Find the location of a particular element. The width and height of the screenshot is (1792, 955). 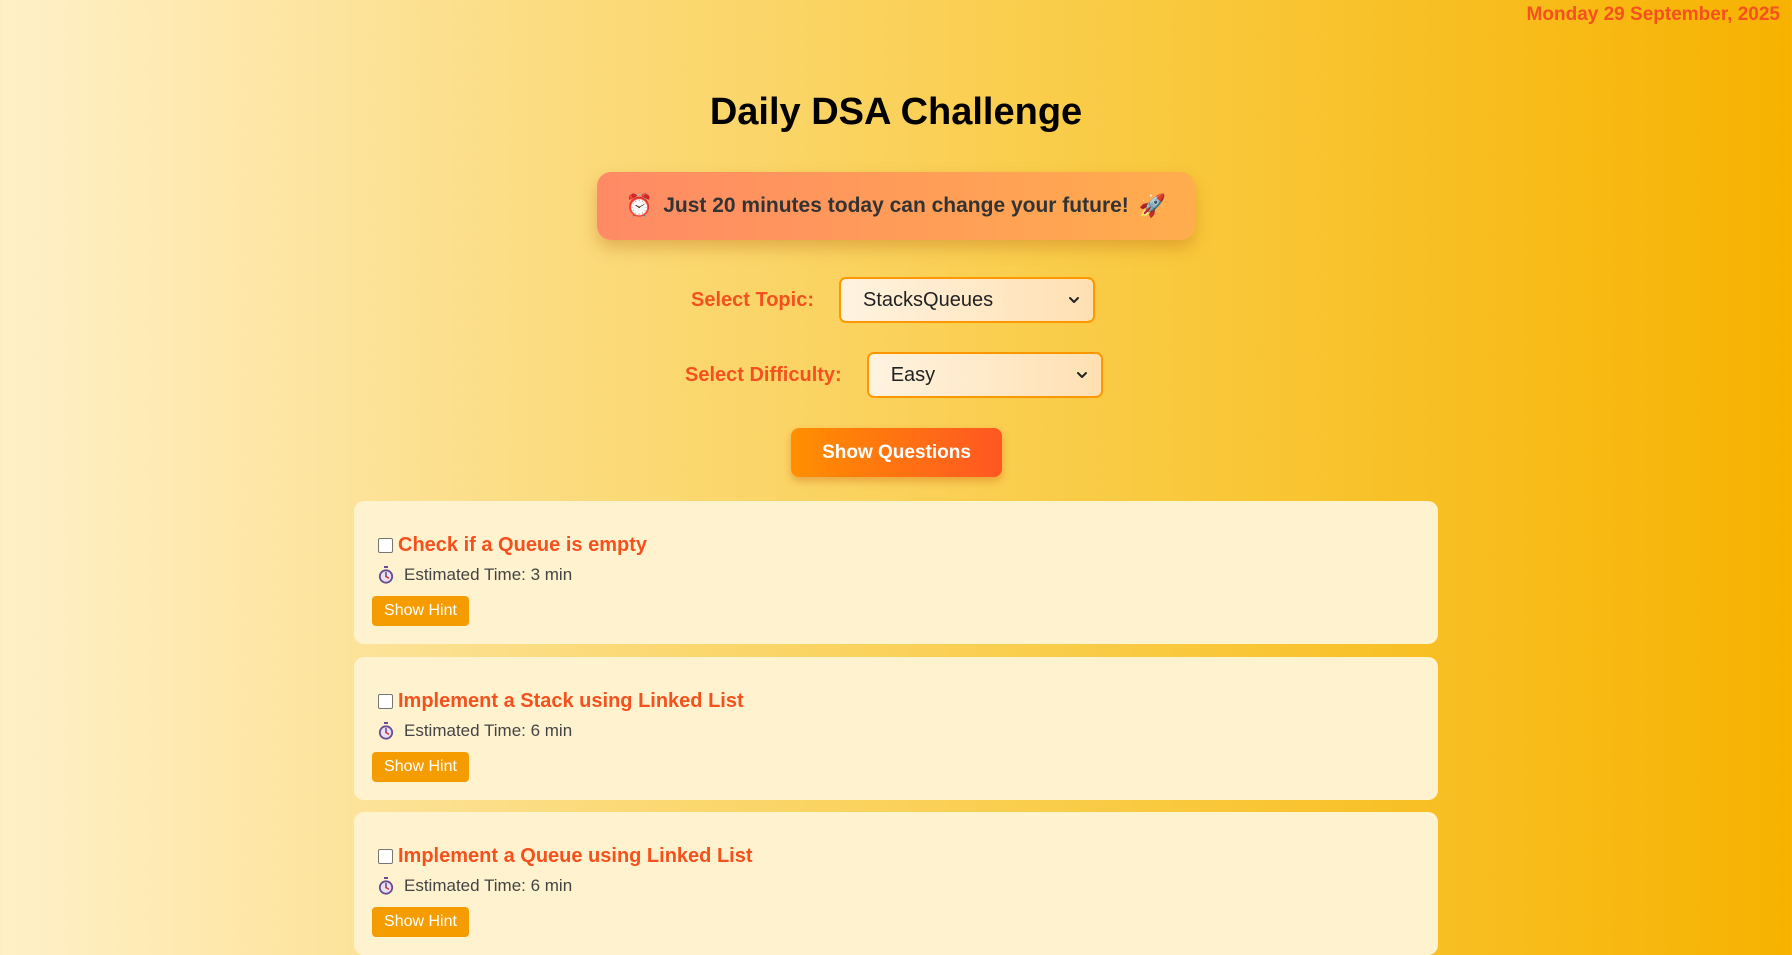

topic-row: Select Topic: StacksQueues is located at coordinates (893, 300).